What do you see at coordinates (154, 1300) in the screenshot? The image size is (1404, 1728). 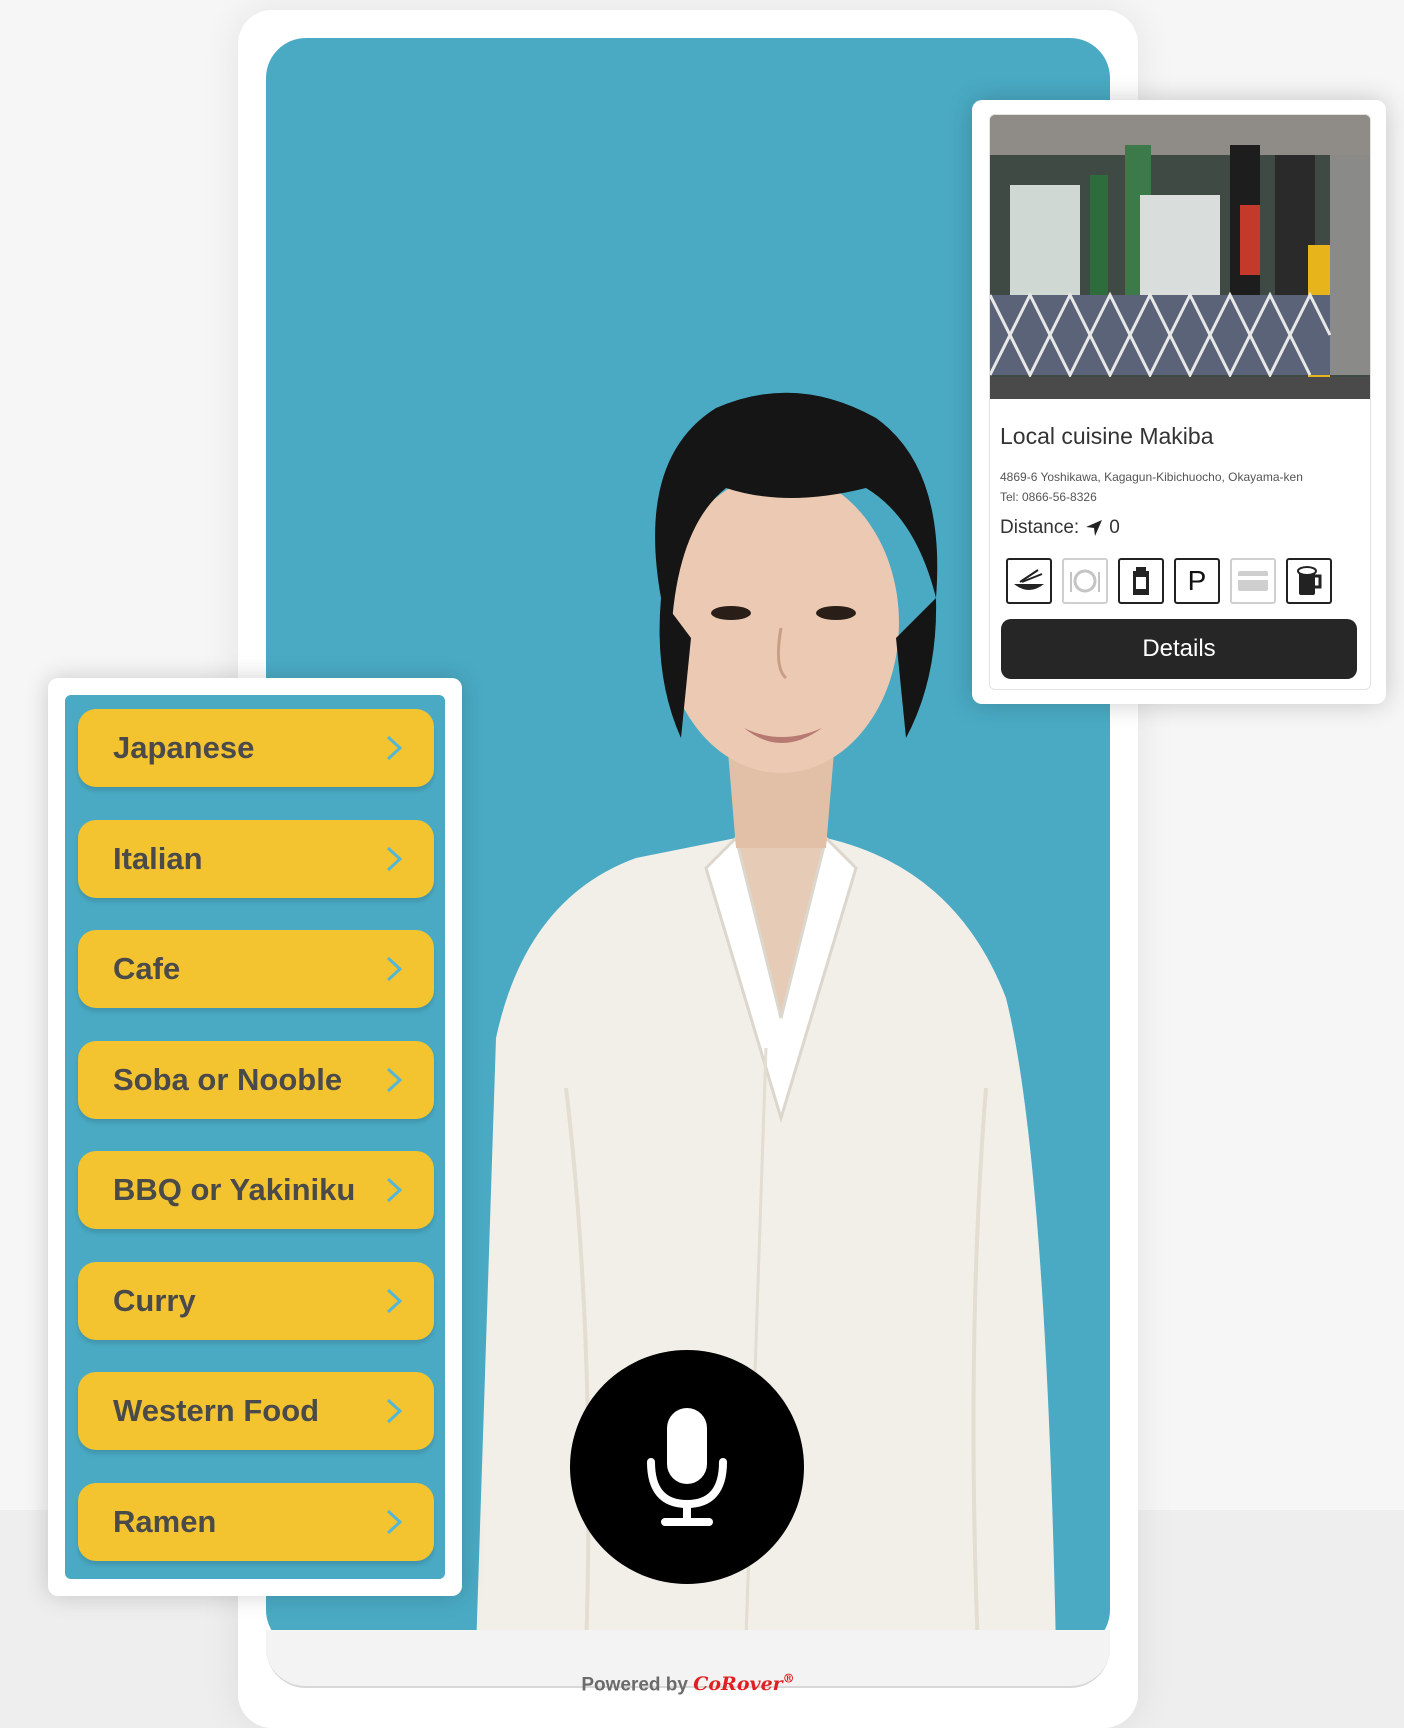 I see `category-label: Curry` at bounding box center [154, 1300].